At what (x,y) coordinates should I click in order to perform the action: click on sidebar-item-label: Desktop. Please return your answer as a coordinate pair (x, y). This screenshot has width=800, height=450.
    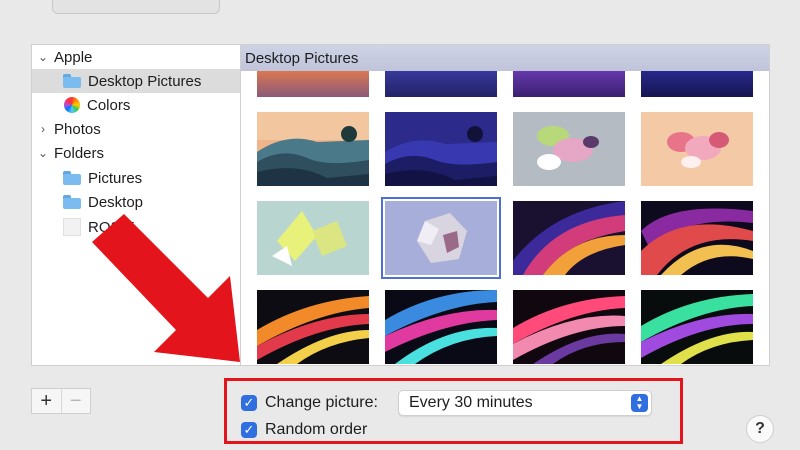
    Looking at the image, I should click on (116, 202).